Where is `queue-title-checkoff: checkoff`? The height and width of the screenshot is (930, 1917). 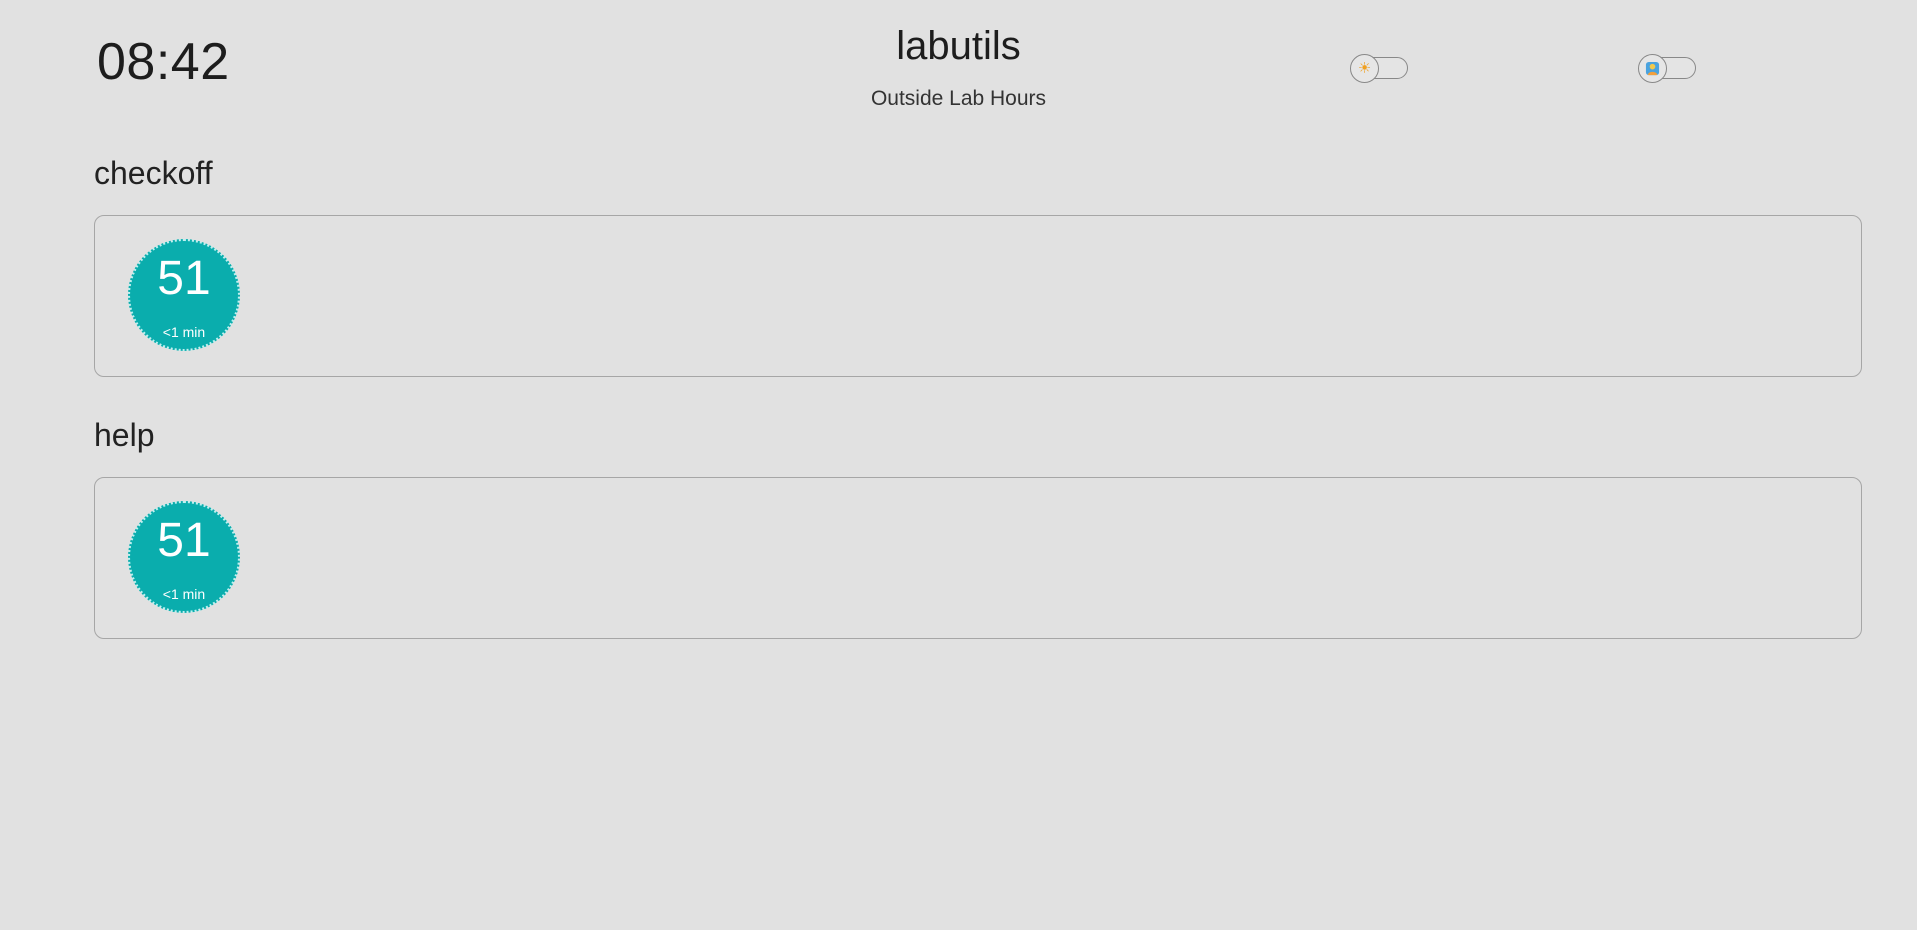
queue-title-checkoff: checkoff is located at coordinates (153, 173).